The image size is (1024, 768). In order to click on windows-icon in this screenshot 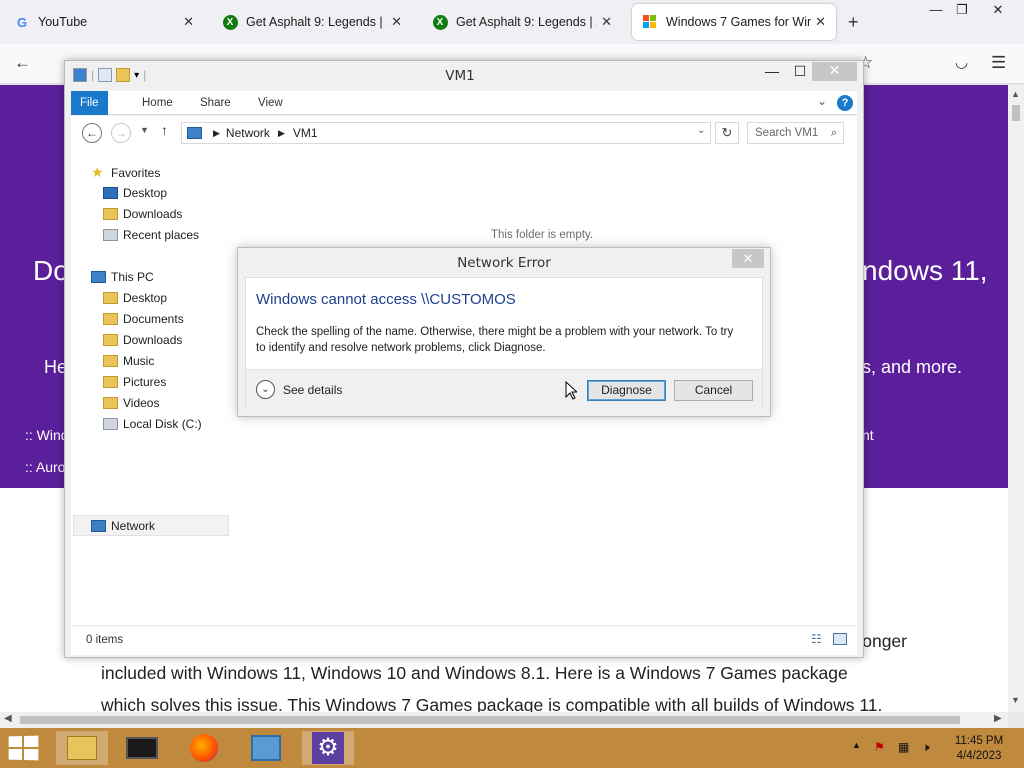, I will do `click(650, 22)`.